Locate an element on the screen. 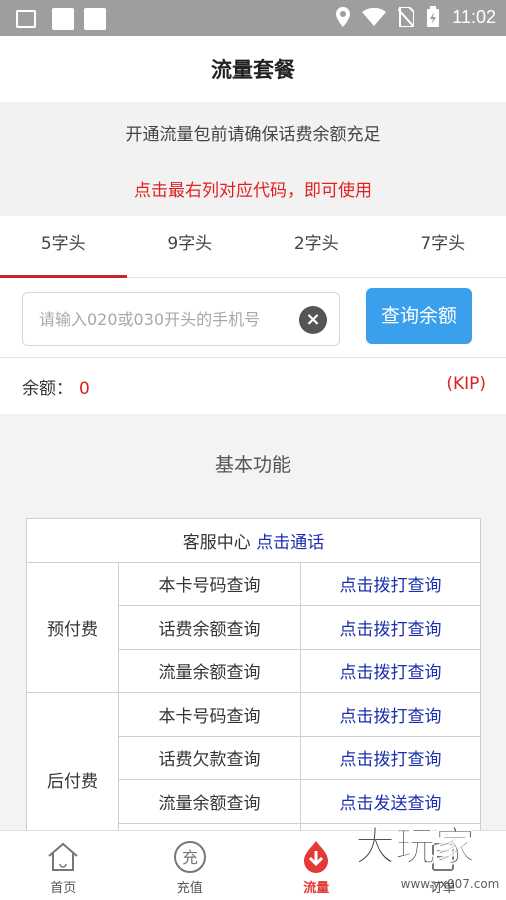 The height and width of the screenshot is (900, 506). nav-item-orders: 订单 is located at coordinates (443, 865).